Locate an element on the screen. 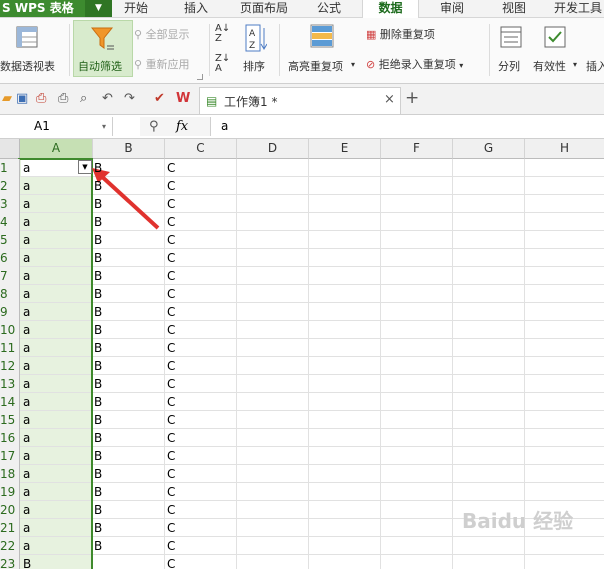 Image resolution: width=604 pixels, height=569 pixels. customize-toolbar-icon: ✔ is located at coordinates (159, 99).